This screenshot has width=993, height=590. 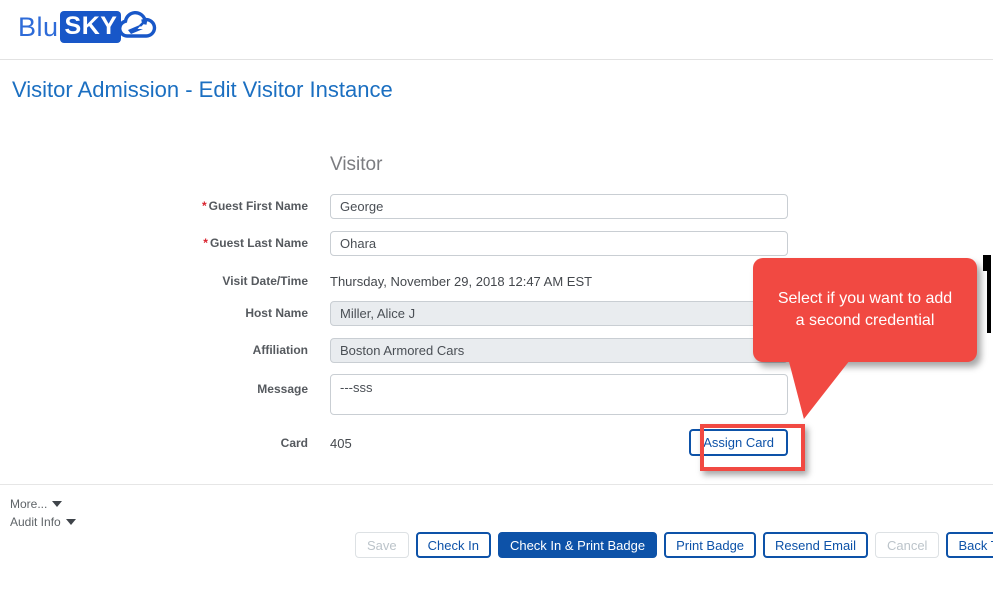 I want to click on cancel-button: Cancel, so click(x=907, y=545).